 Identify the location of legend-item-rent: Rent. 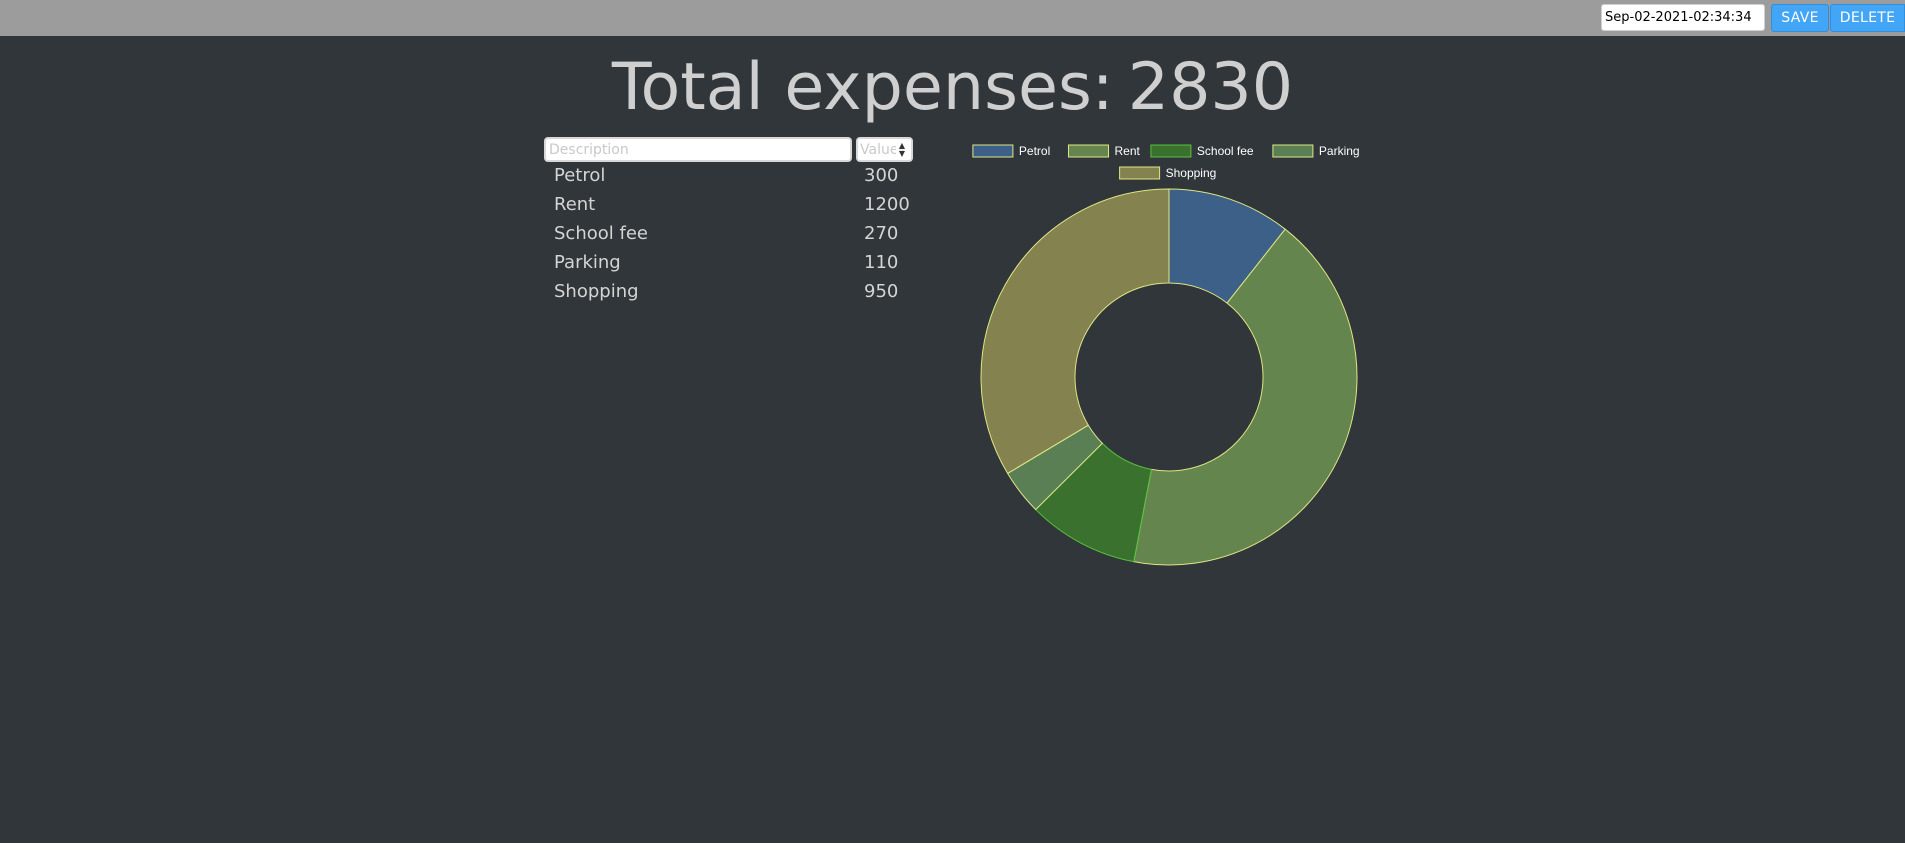
(1104, 151).